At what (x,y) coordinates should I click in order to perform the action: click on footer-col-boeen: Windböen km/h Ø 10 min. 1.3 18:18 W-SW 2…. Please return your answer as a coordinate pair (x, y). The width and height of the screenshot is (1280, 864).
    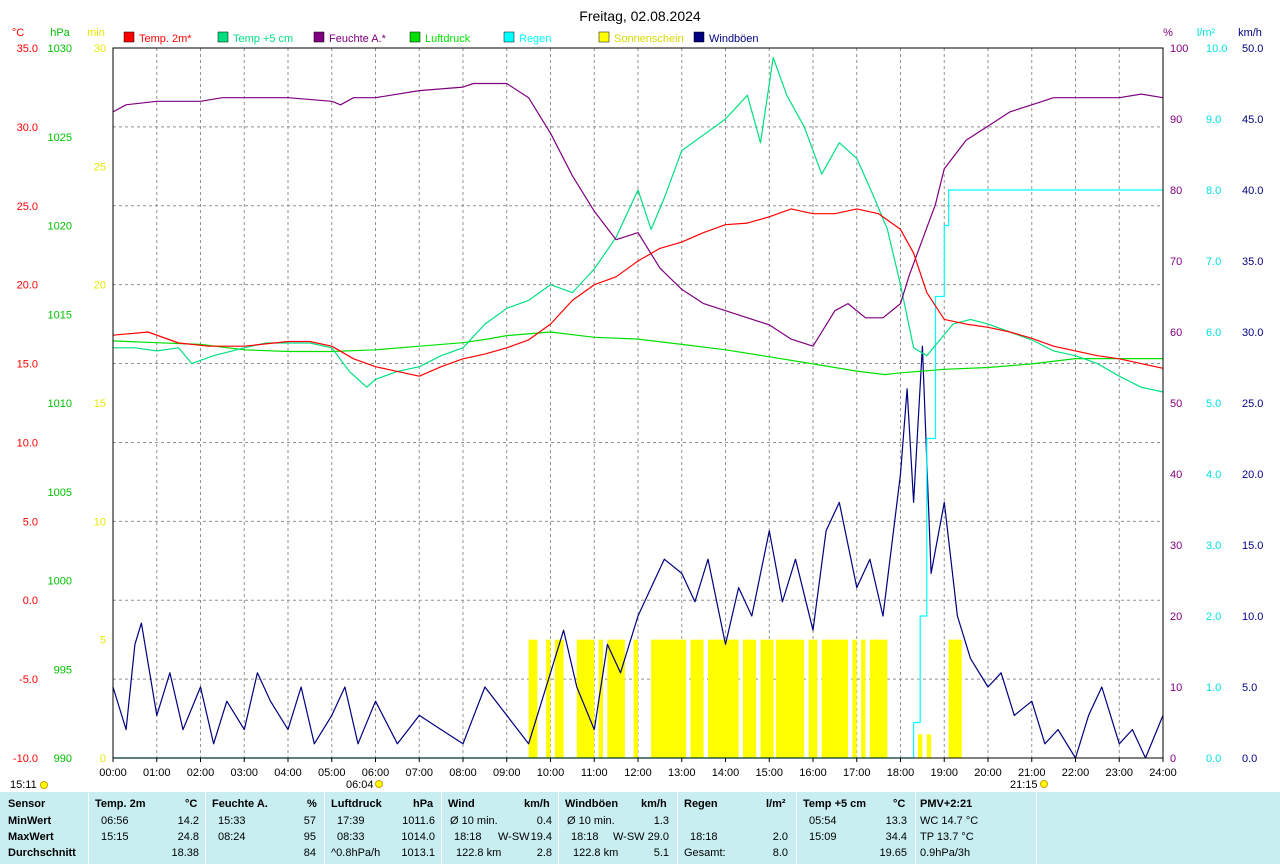
    Looking at the image, I should click on (618, 828).